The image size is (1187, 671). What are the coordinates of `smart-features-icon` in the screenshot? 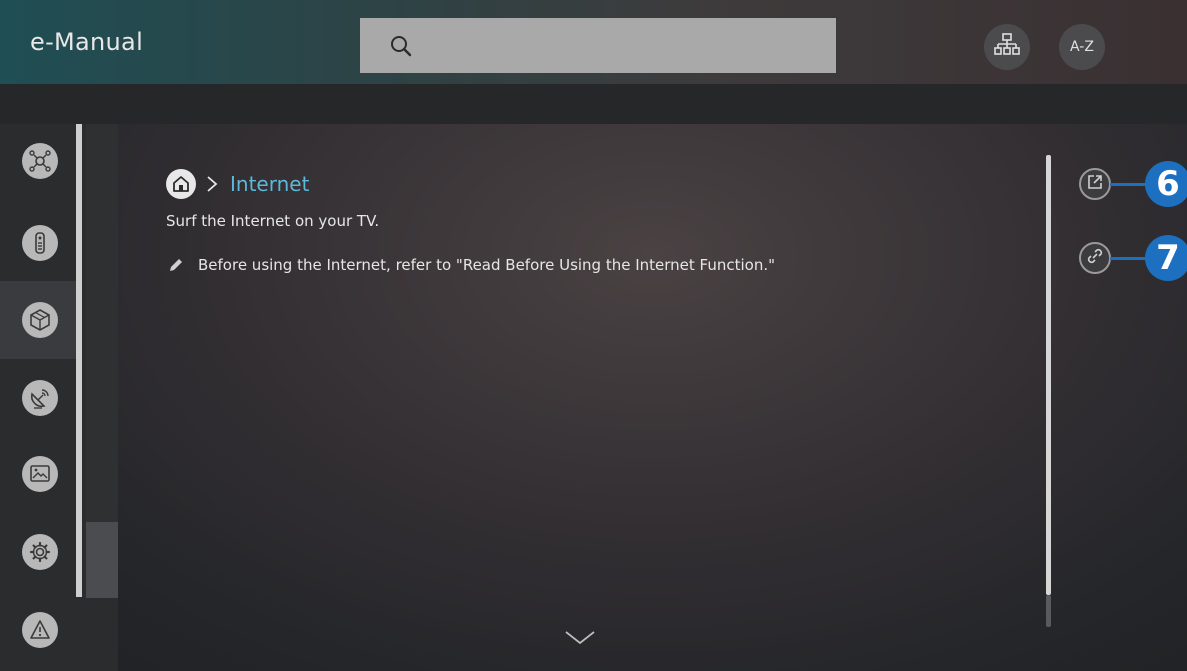 It's located at (40, 161).